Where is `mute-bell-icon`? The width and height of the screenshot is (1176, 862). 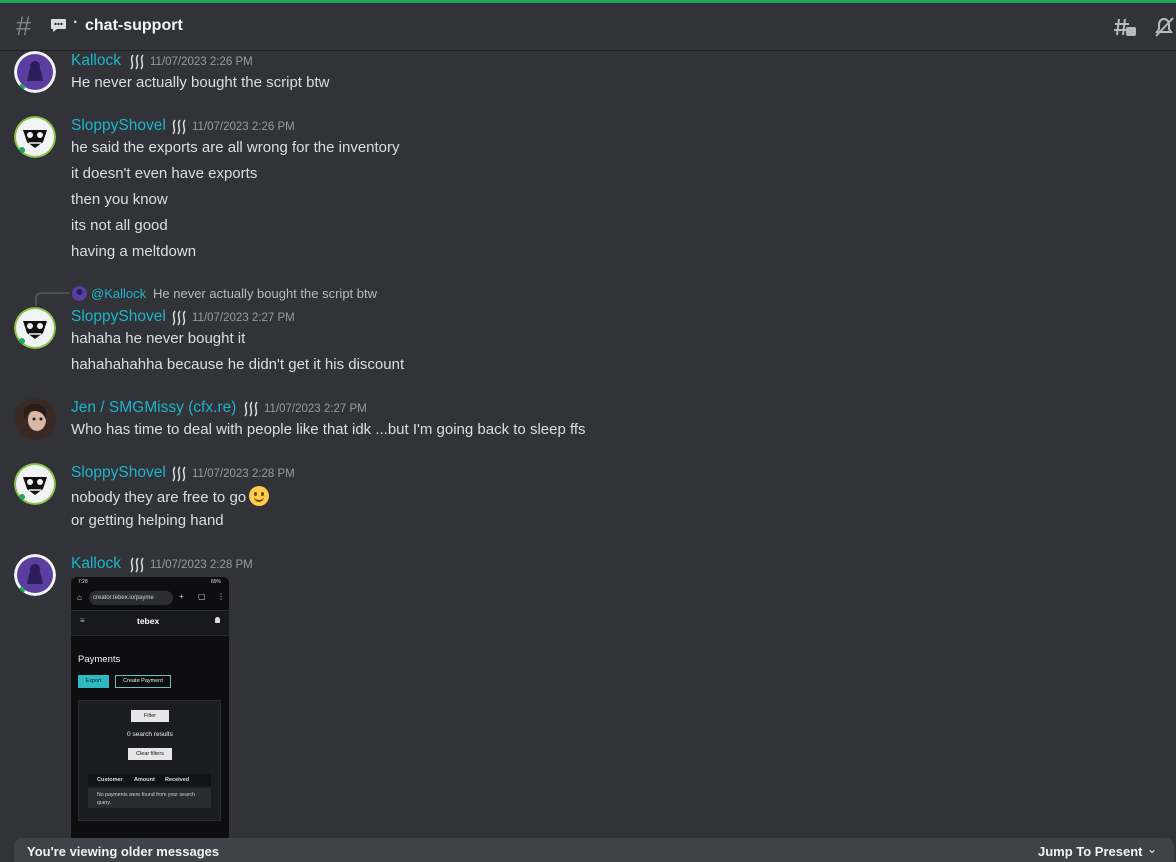
mute-bell-icon is located at coordinates (1164, 27).